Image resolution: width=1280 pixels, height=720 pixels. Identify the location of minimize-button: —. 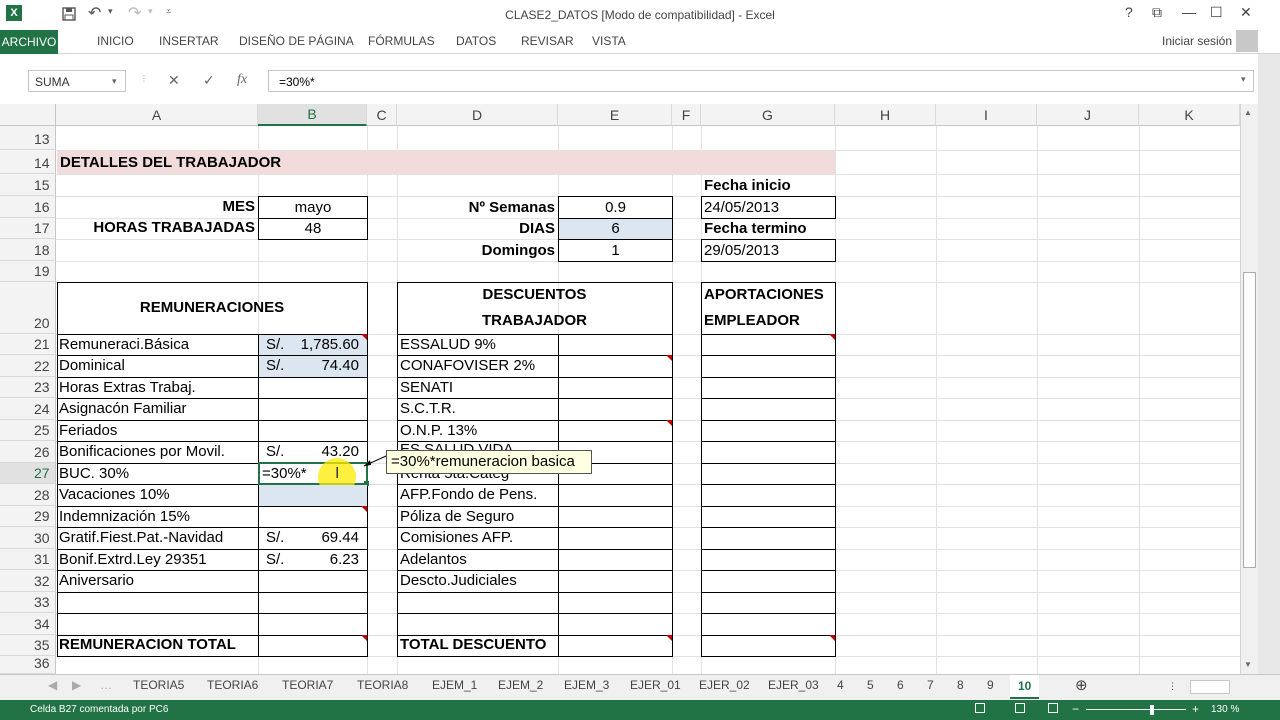
(1189, 12).